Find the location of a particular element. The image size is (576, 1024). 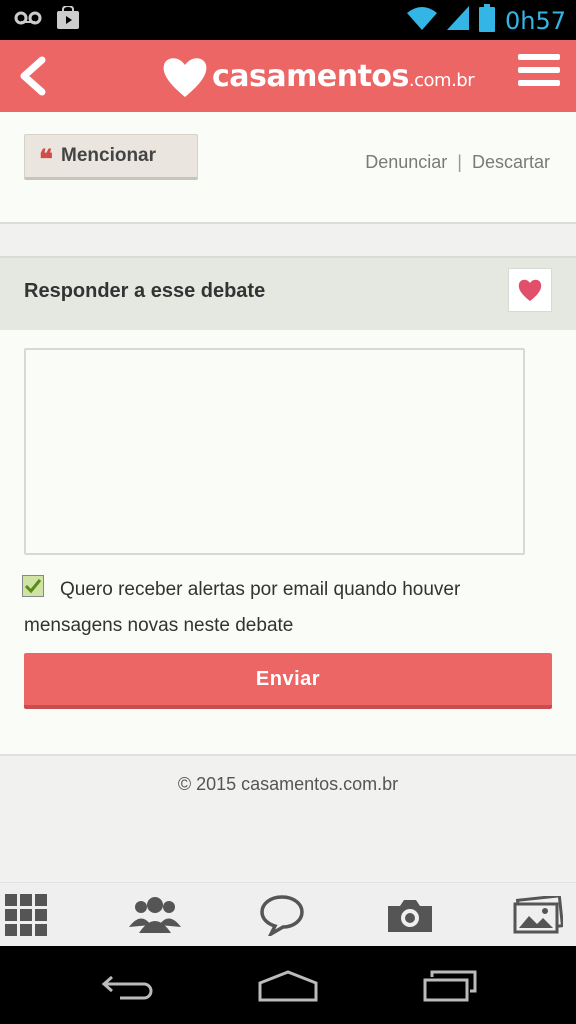

logo-suffix: .com.br is located at coordinates (441, 80).